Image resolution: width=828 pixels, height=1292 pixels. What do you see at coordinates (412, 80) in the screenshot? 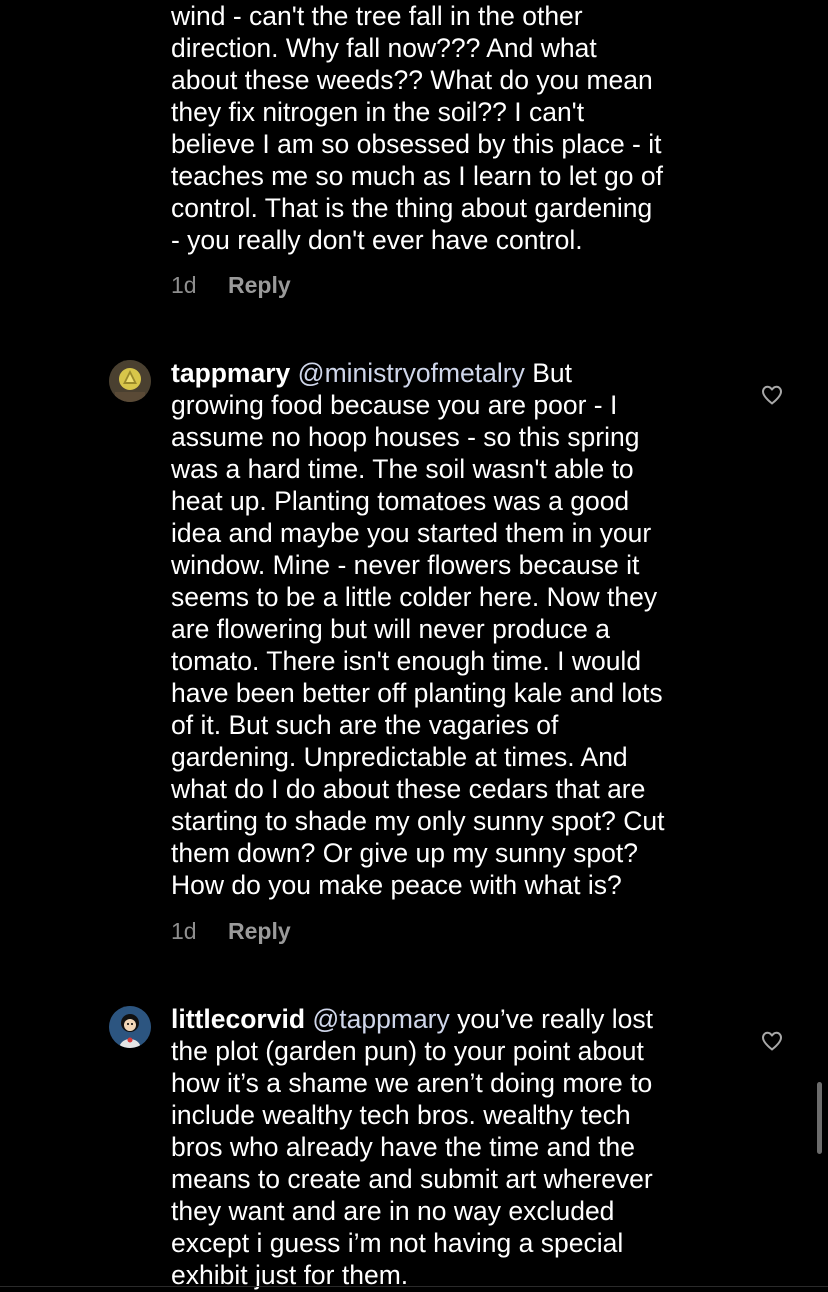
I see `comment-line: about these weeds?? What do you mean` at bounding box center [412, 80].